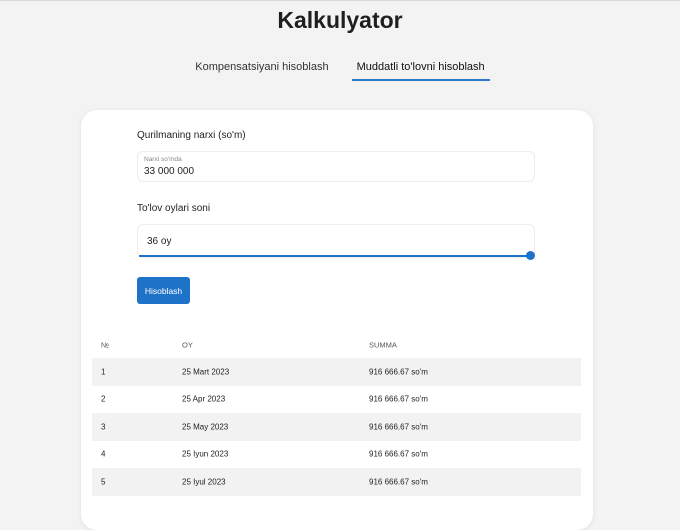  I want to click on page-title: Kalkulyator, so click(340, 20).